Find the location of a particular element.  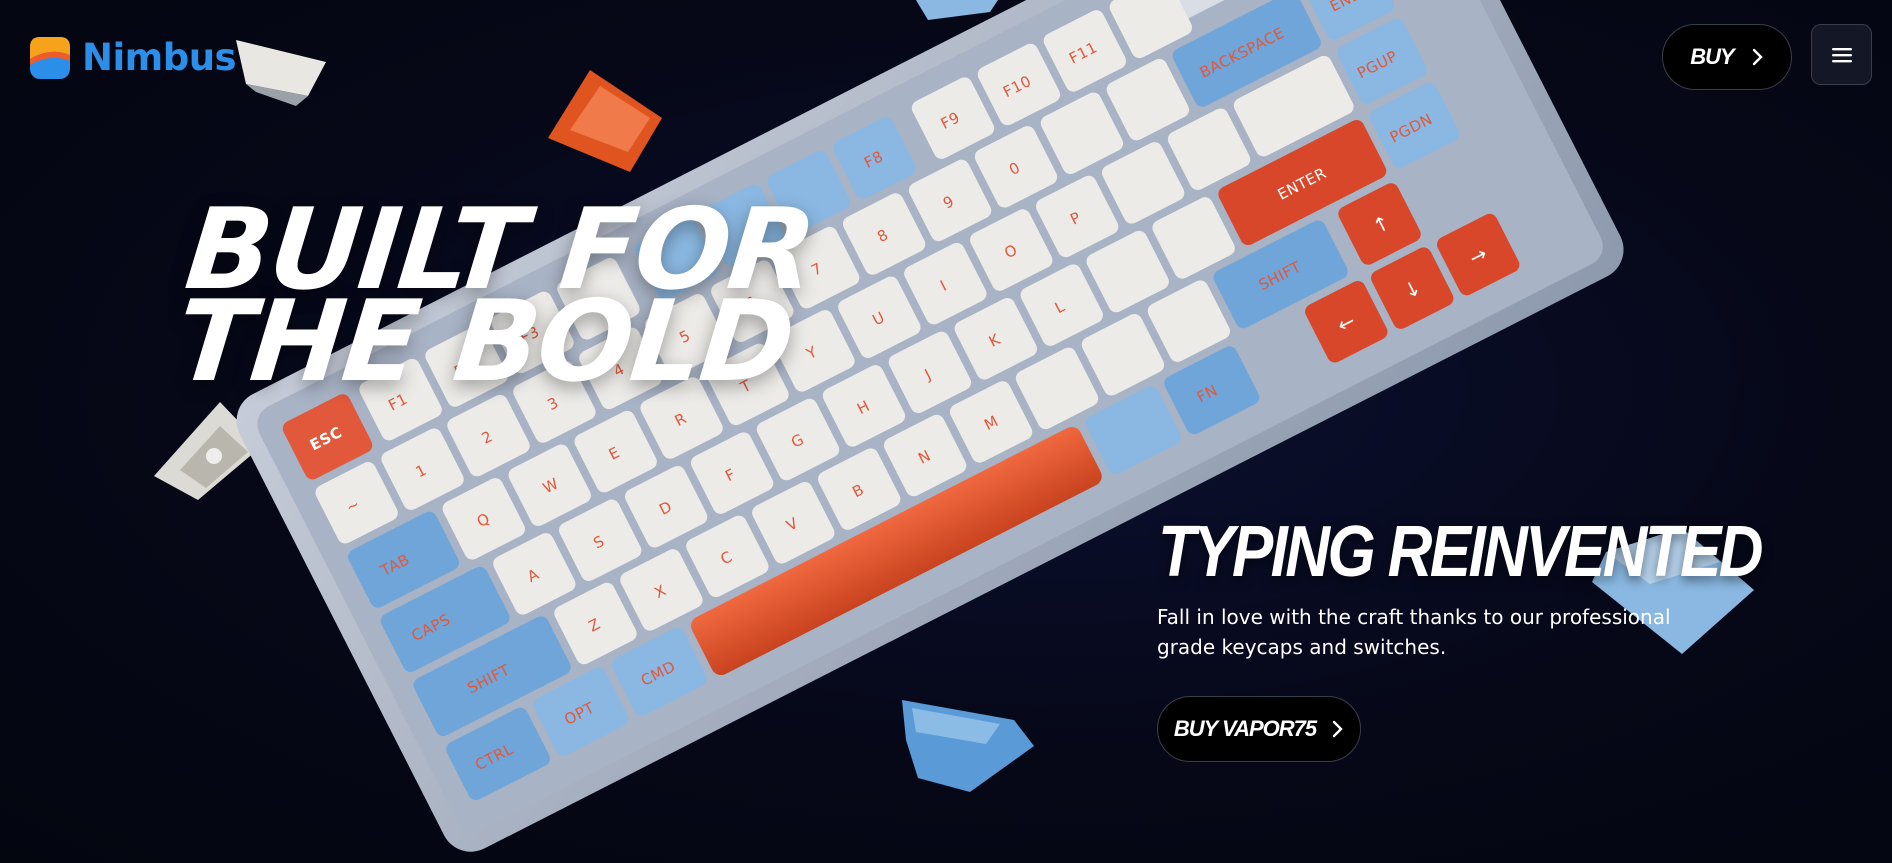

feature-title: TYPING REINVENTED is located at coordinates (1461, 552).